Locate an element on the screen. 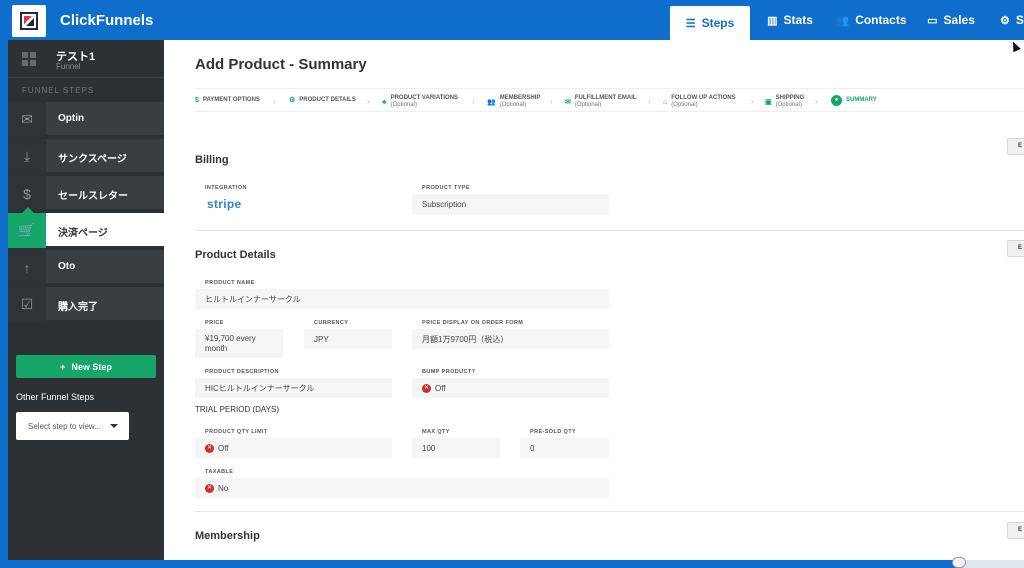  max-qty-label: MAX QTY is located at coordinates (436, 432).